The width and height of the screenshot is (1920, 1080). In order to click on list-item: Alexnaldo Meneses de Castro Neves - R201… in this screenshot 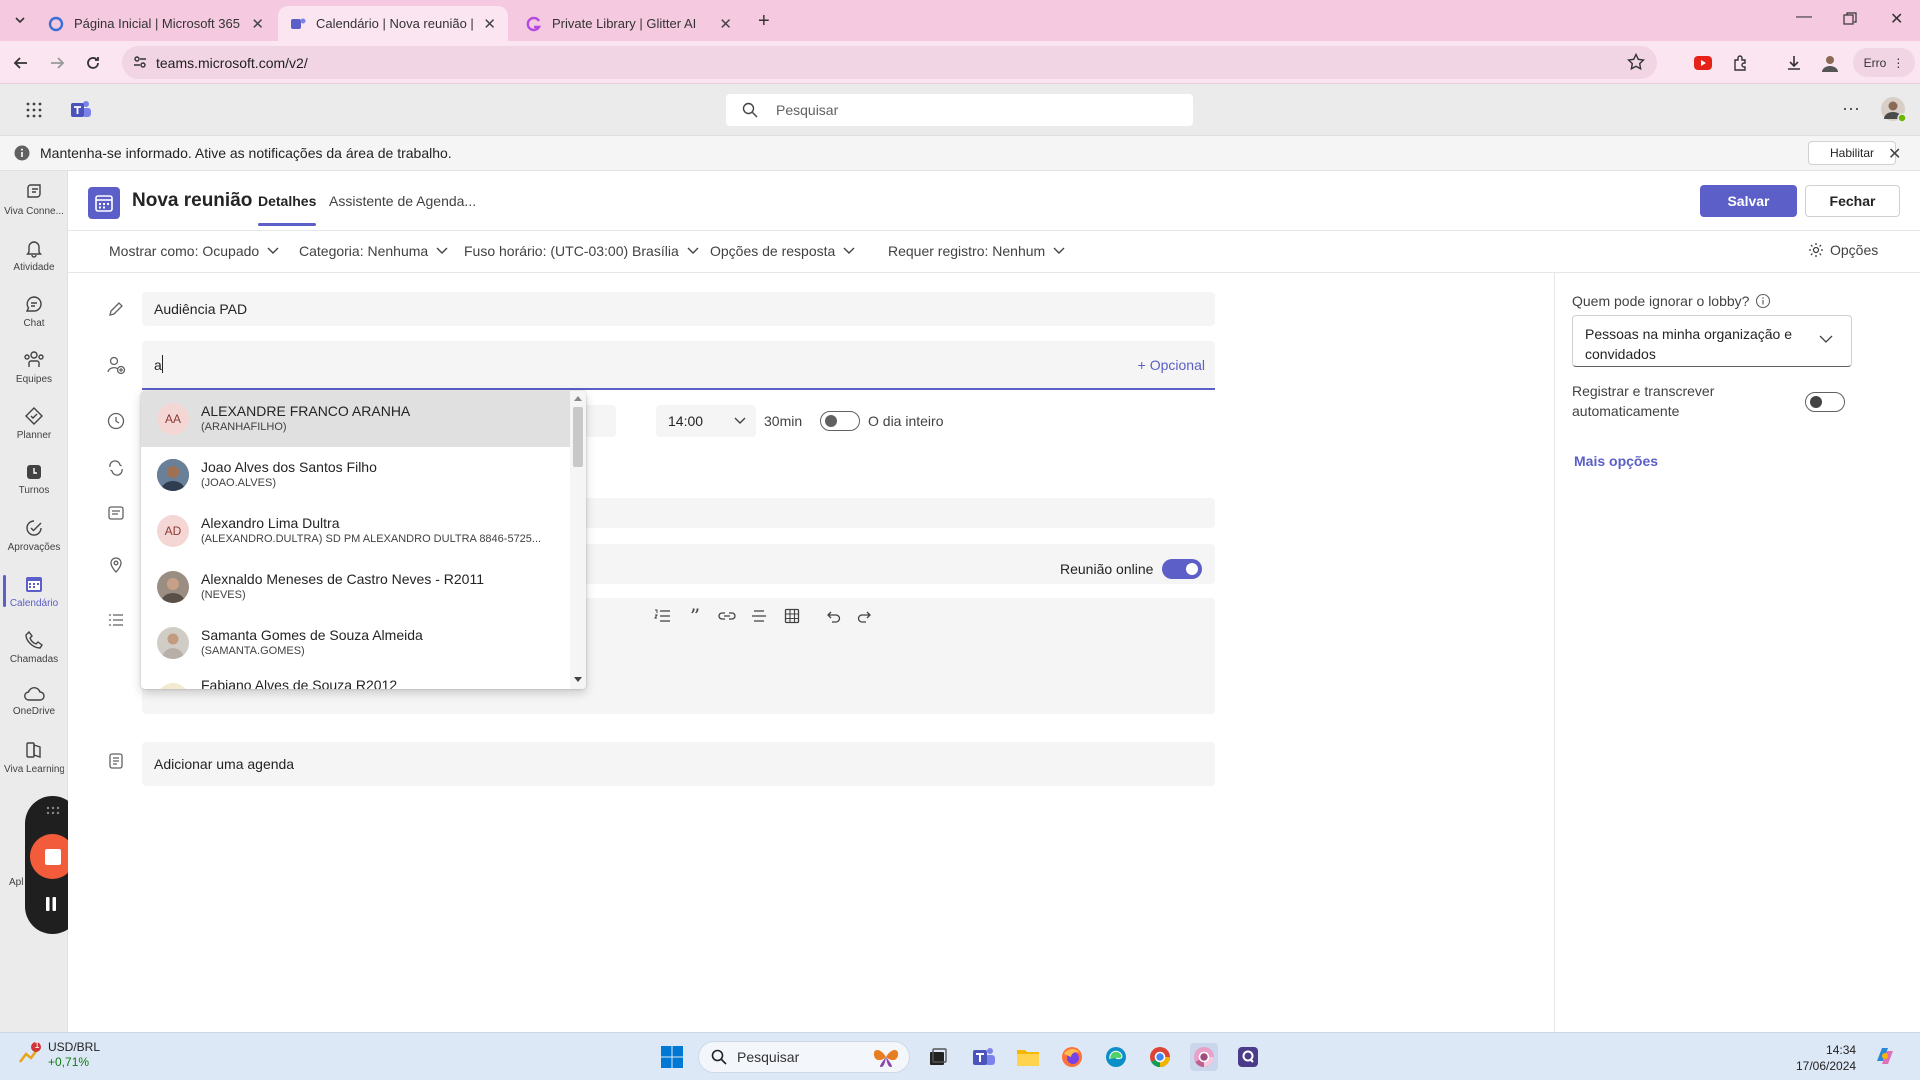, I will do `click(355, 587)`.